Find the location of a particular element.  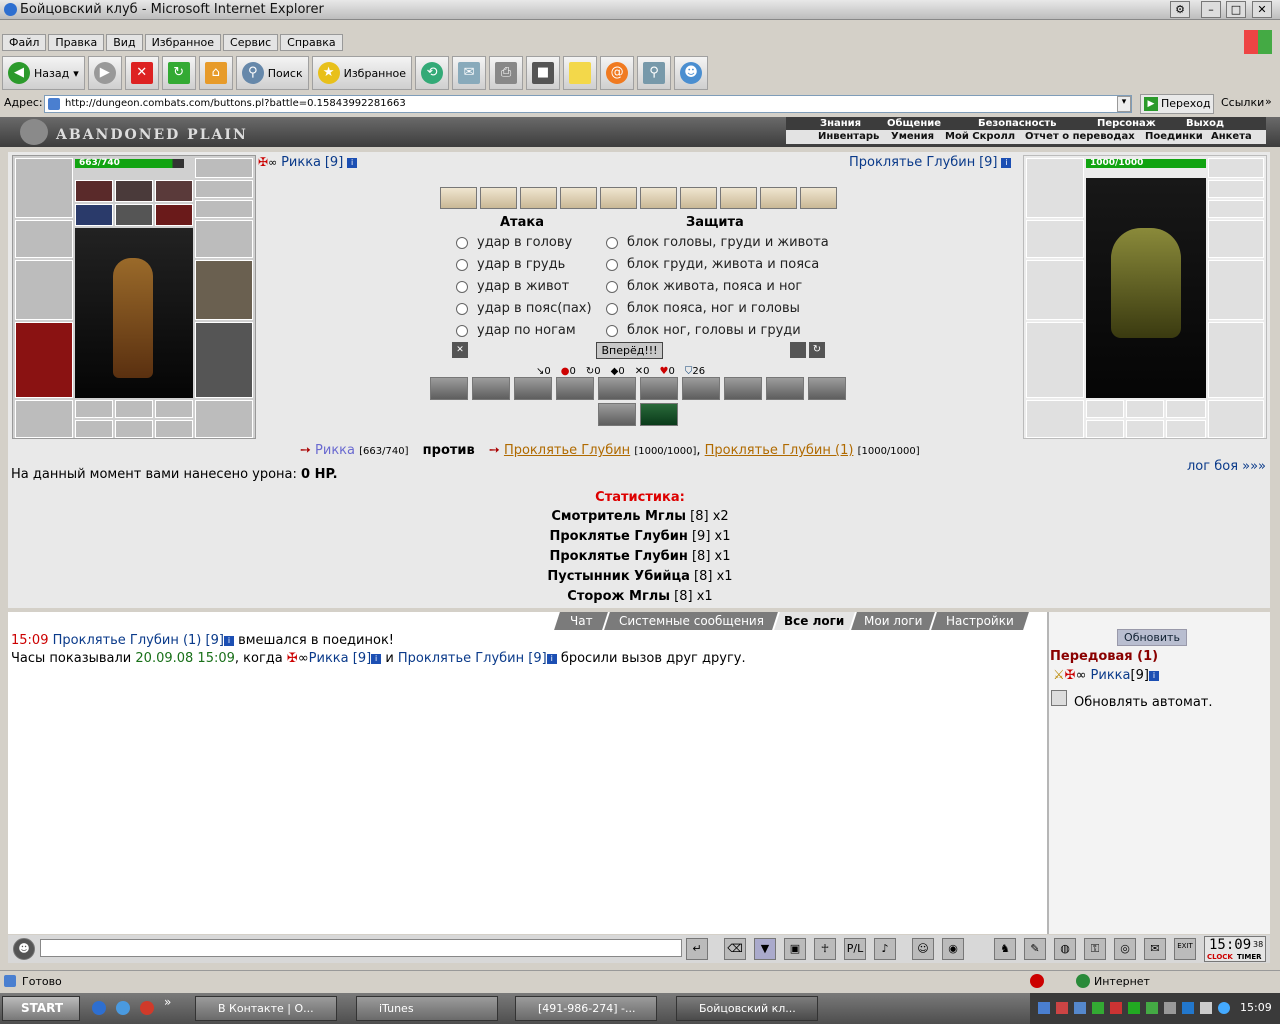

nav-inventory: Инвентарь is located at coordinates (849, 136).